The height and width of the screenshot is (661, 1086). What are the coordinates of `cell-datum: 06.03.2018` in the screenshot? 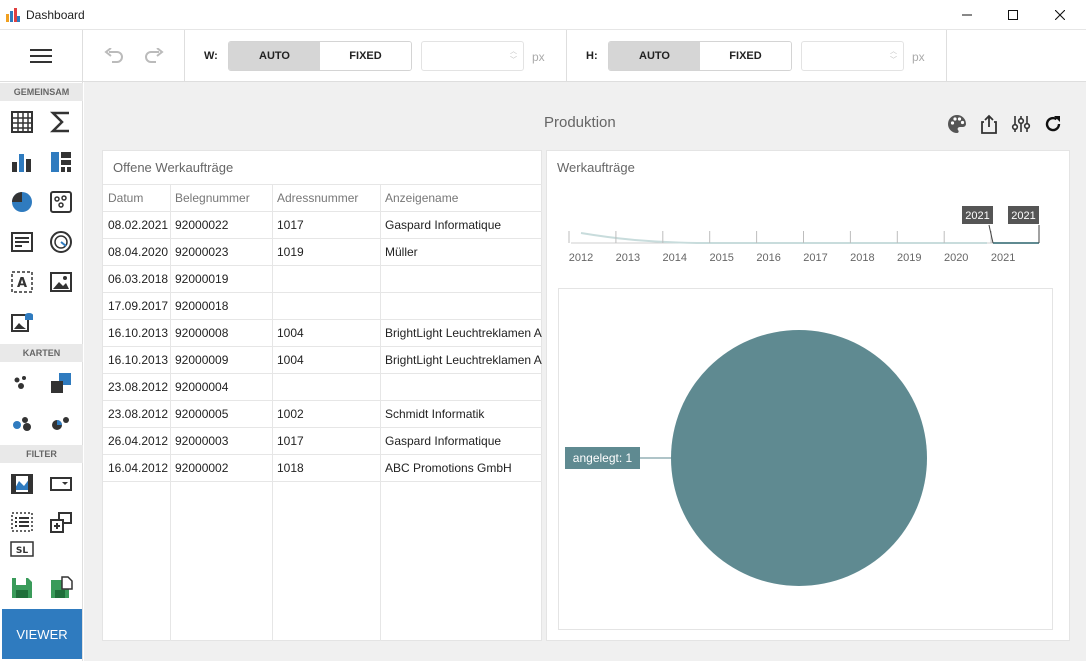 It's located at (138, 279).